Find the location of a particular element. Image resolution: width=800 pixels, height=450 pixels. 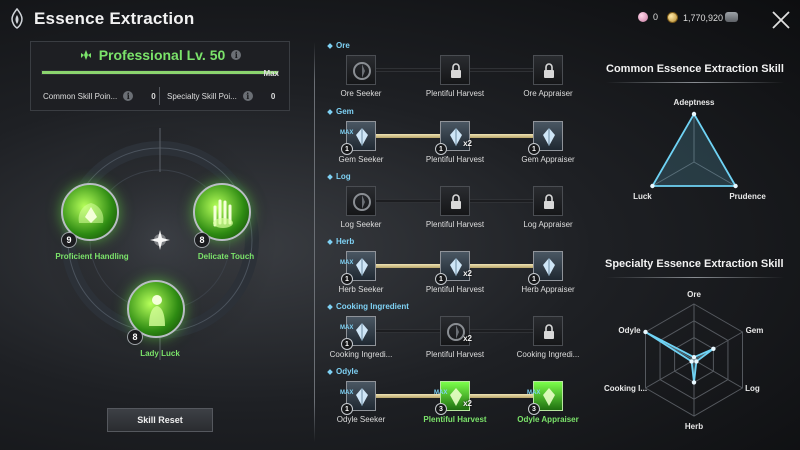

page-title: Essence Extraction is located at coordinates (114, 18).